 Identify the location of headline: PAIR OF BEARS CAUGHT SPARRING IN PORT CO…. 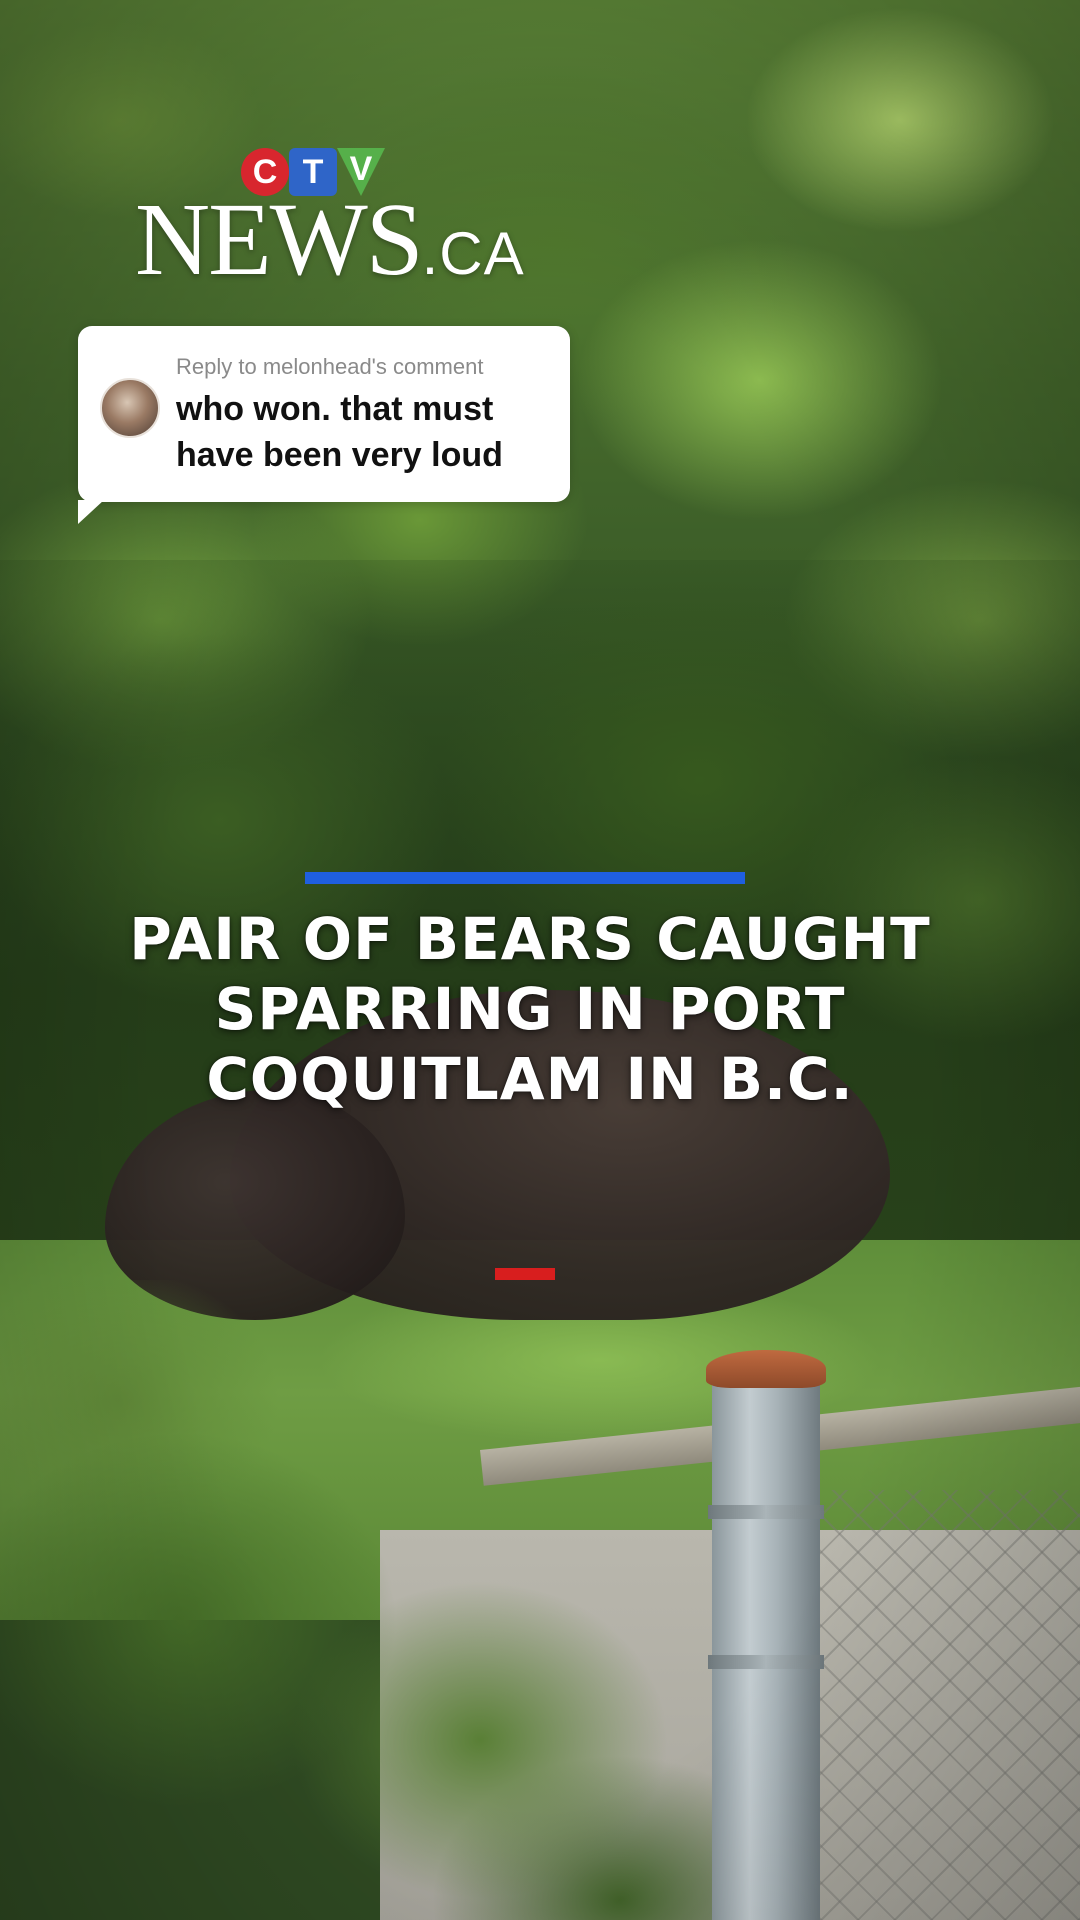
(530, 1009).